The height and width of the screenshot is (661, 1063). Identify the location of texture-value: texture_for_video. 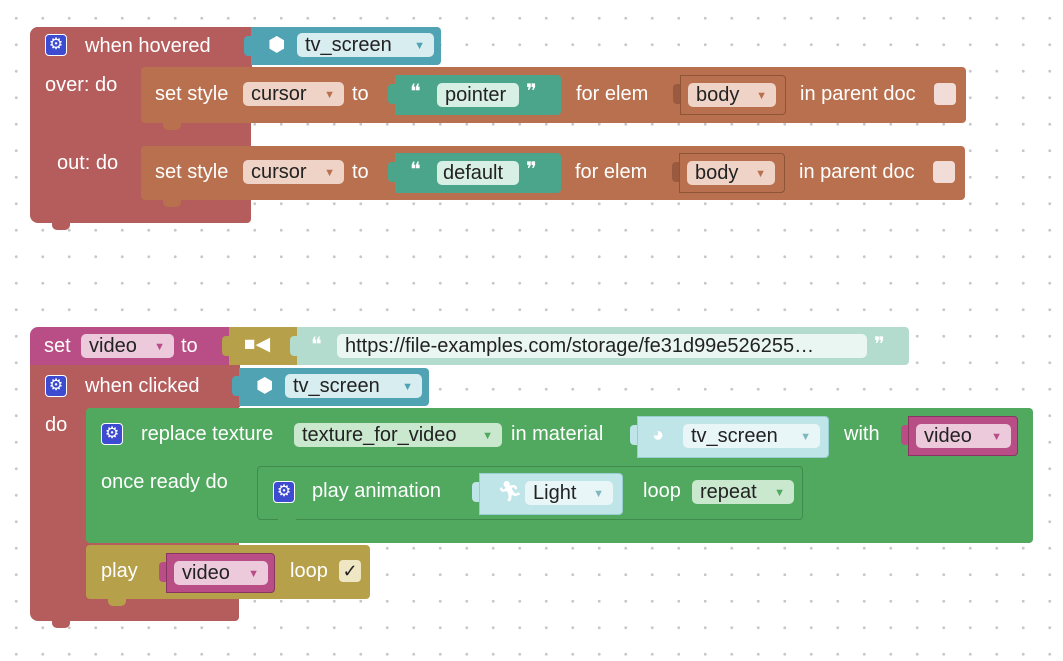
(379, 435).